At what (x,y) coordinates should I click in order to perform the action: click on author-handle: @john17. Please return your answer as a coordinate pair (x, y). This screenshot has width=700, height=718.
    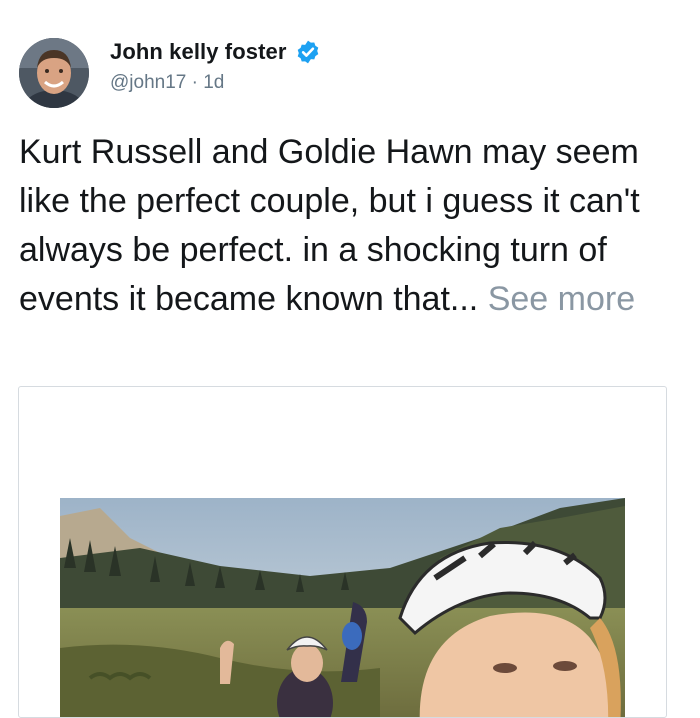
    Looking at the image, I should click on (148, 82).